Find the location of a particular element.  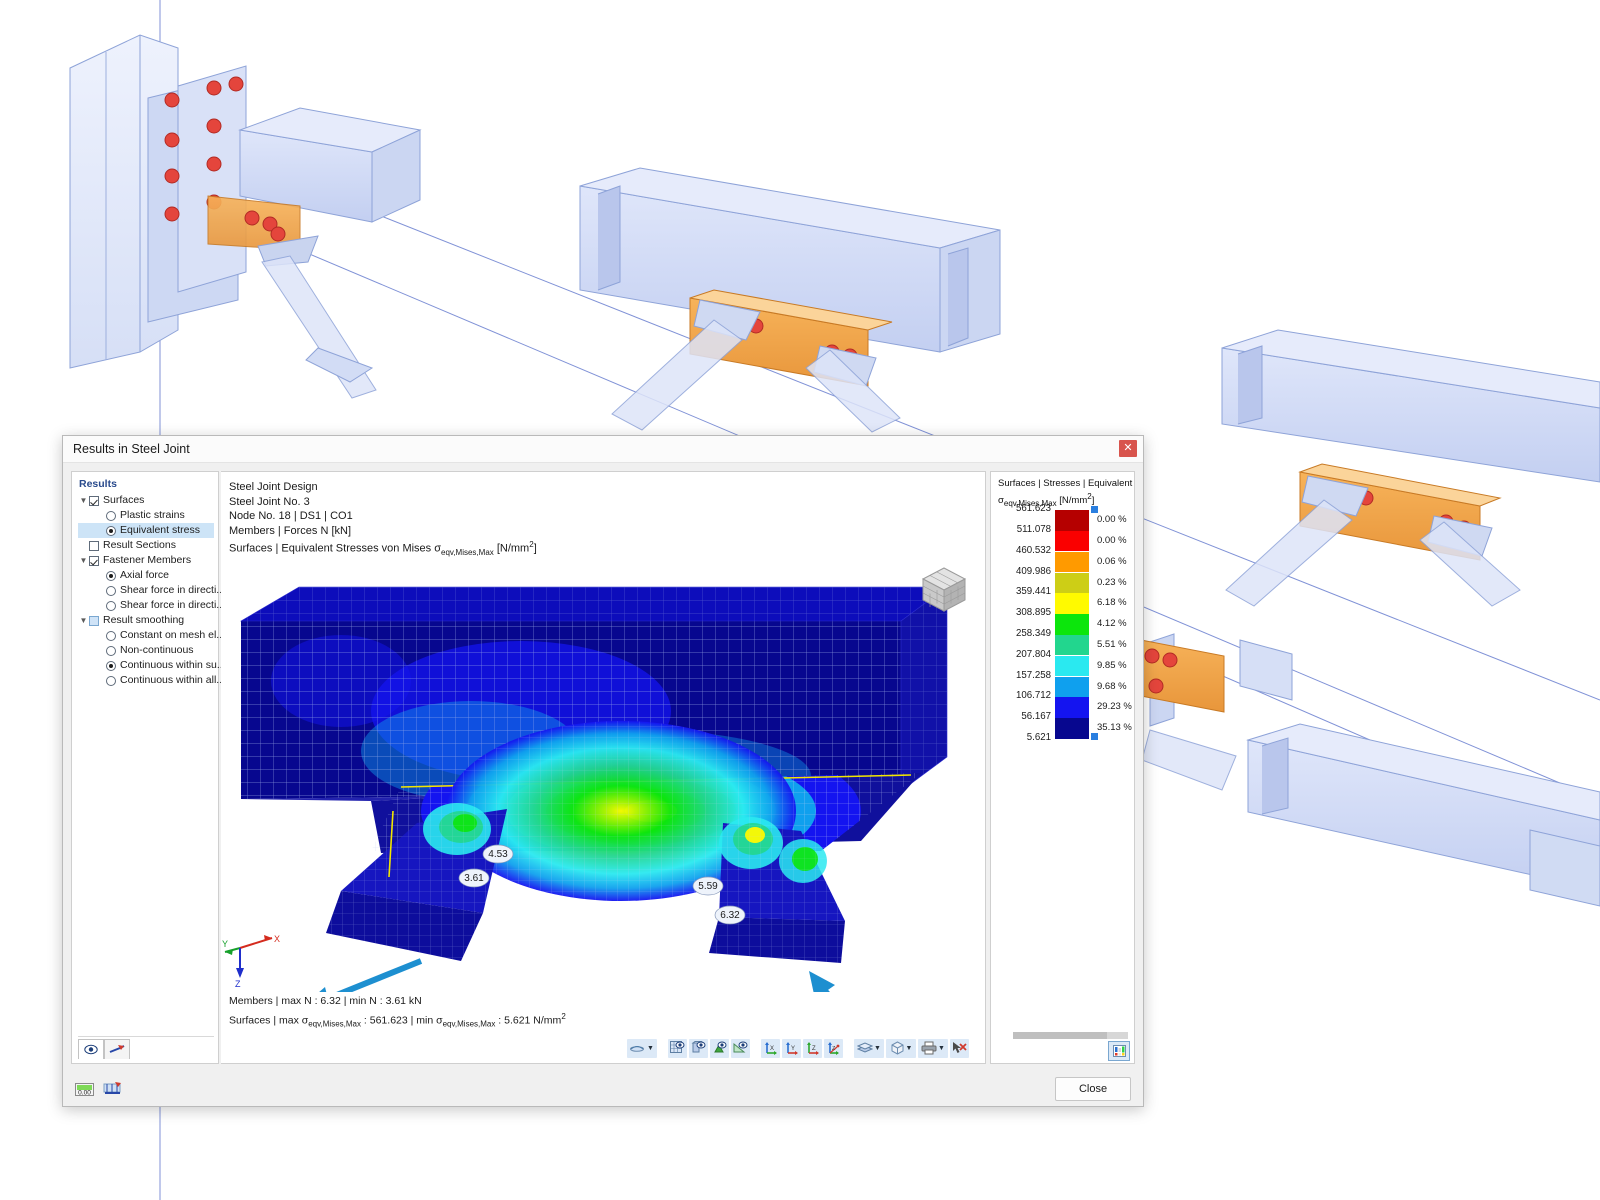

info-line-members: Members | Forces N [kN] is located at coordinates (290, 530).